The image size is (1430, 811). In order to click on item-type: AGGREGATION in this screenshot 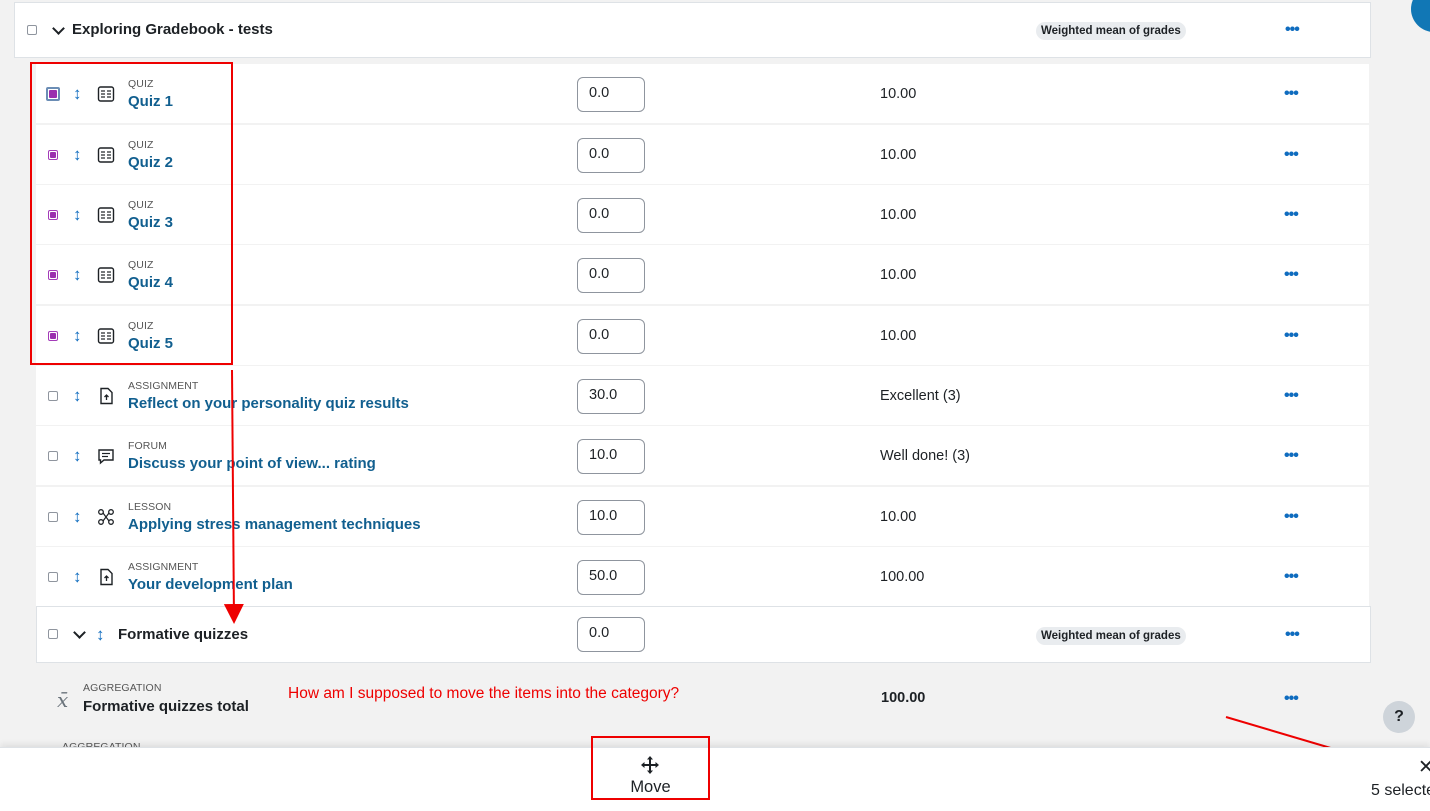, I will do `click(122, 688)`.